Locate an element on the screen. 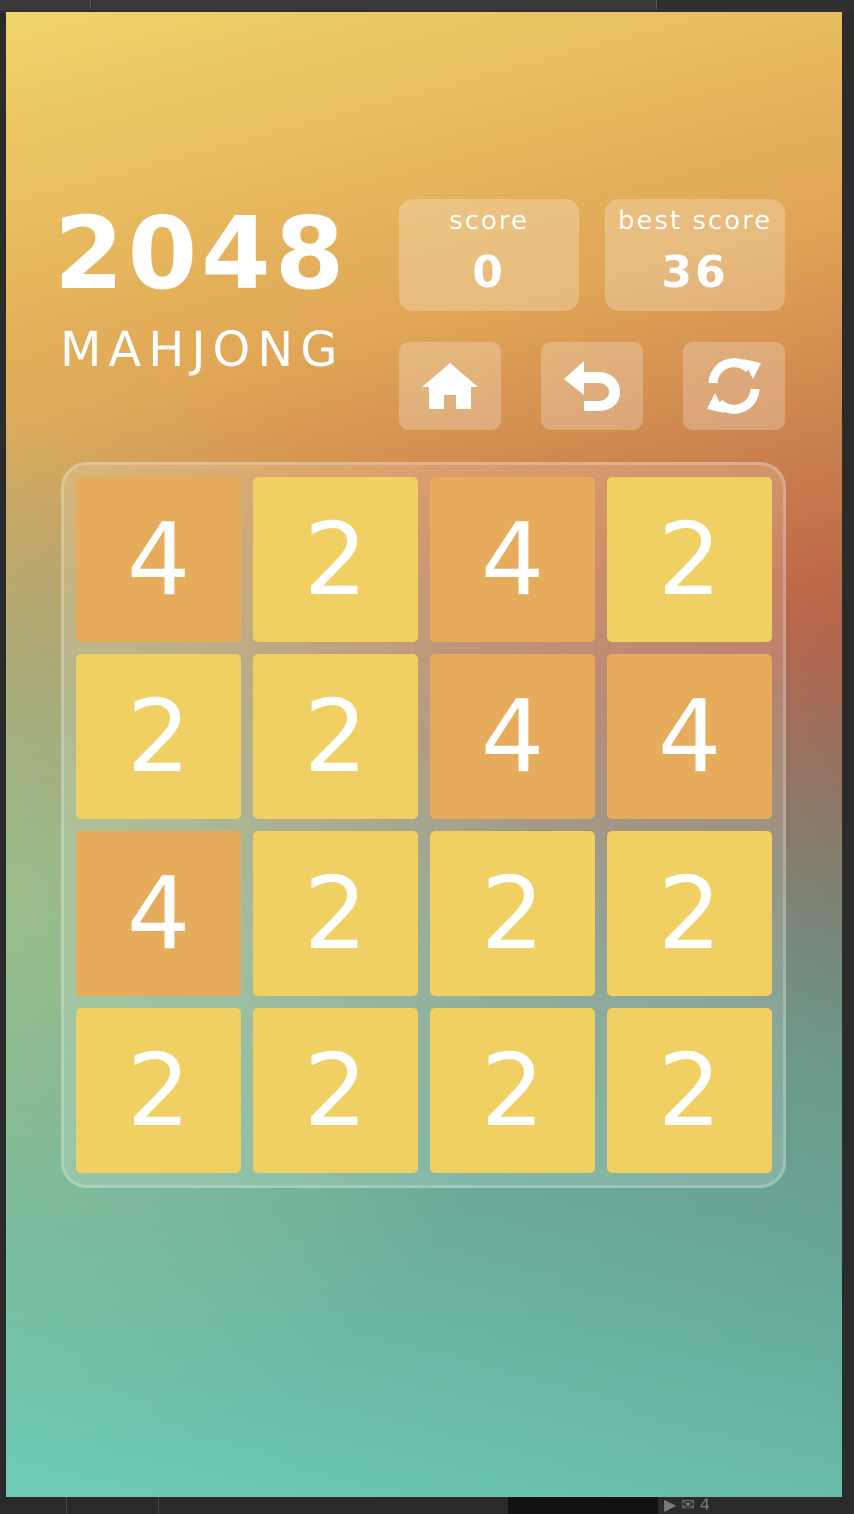  game-title: 2048 is located at coordinates (201, 253).